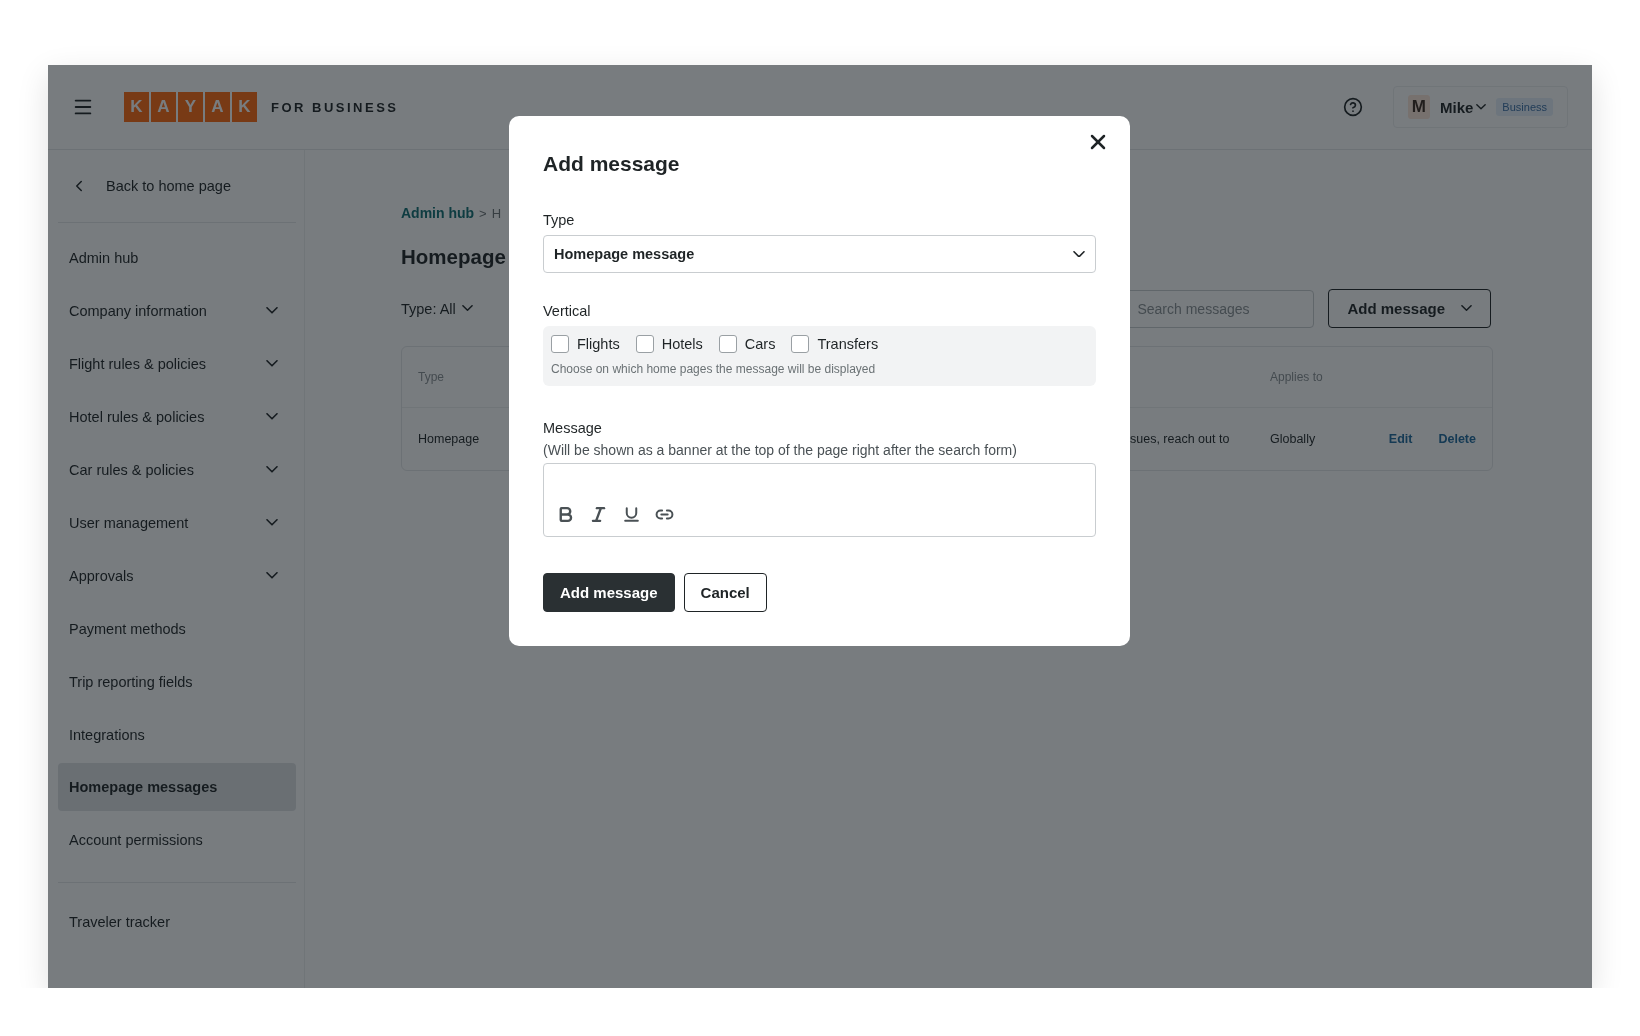 The height and width of the screenshot is (1036, 1640). Describe the element at coordinates (567, 311) in the screenshot. I see `field-label: Vertical` at that location.